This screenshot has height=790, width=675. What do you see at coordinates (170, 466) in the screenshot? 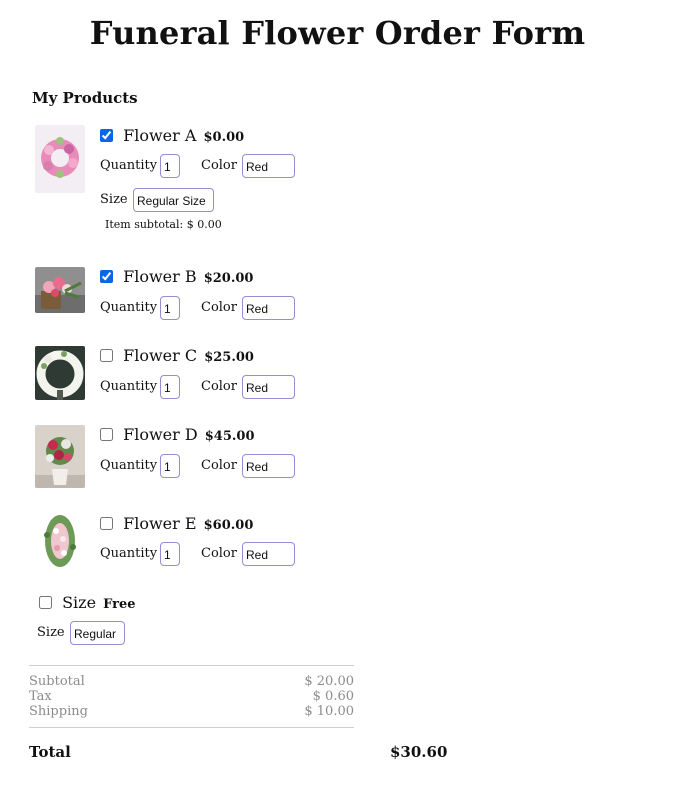
I see `flower-d-quantity-input: 1` at bounding box center [170, 466].